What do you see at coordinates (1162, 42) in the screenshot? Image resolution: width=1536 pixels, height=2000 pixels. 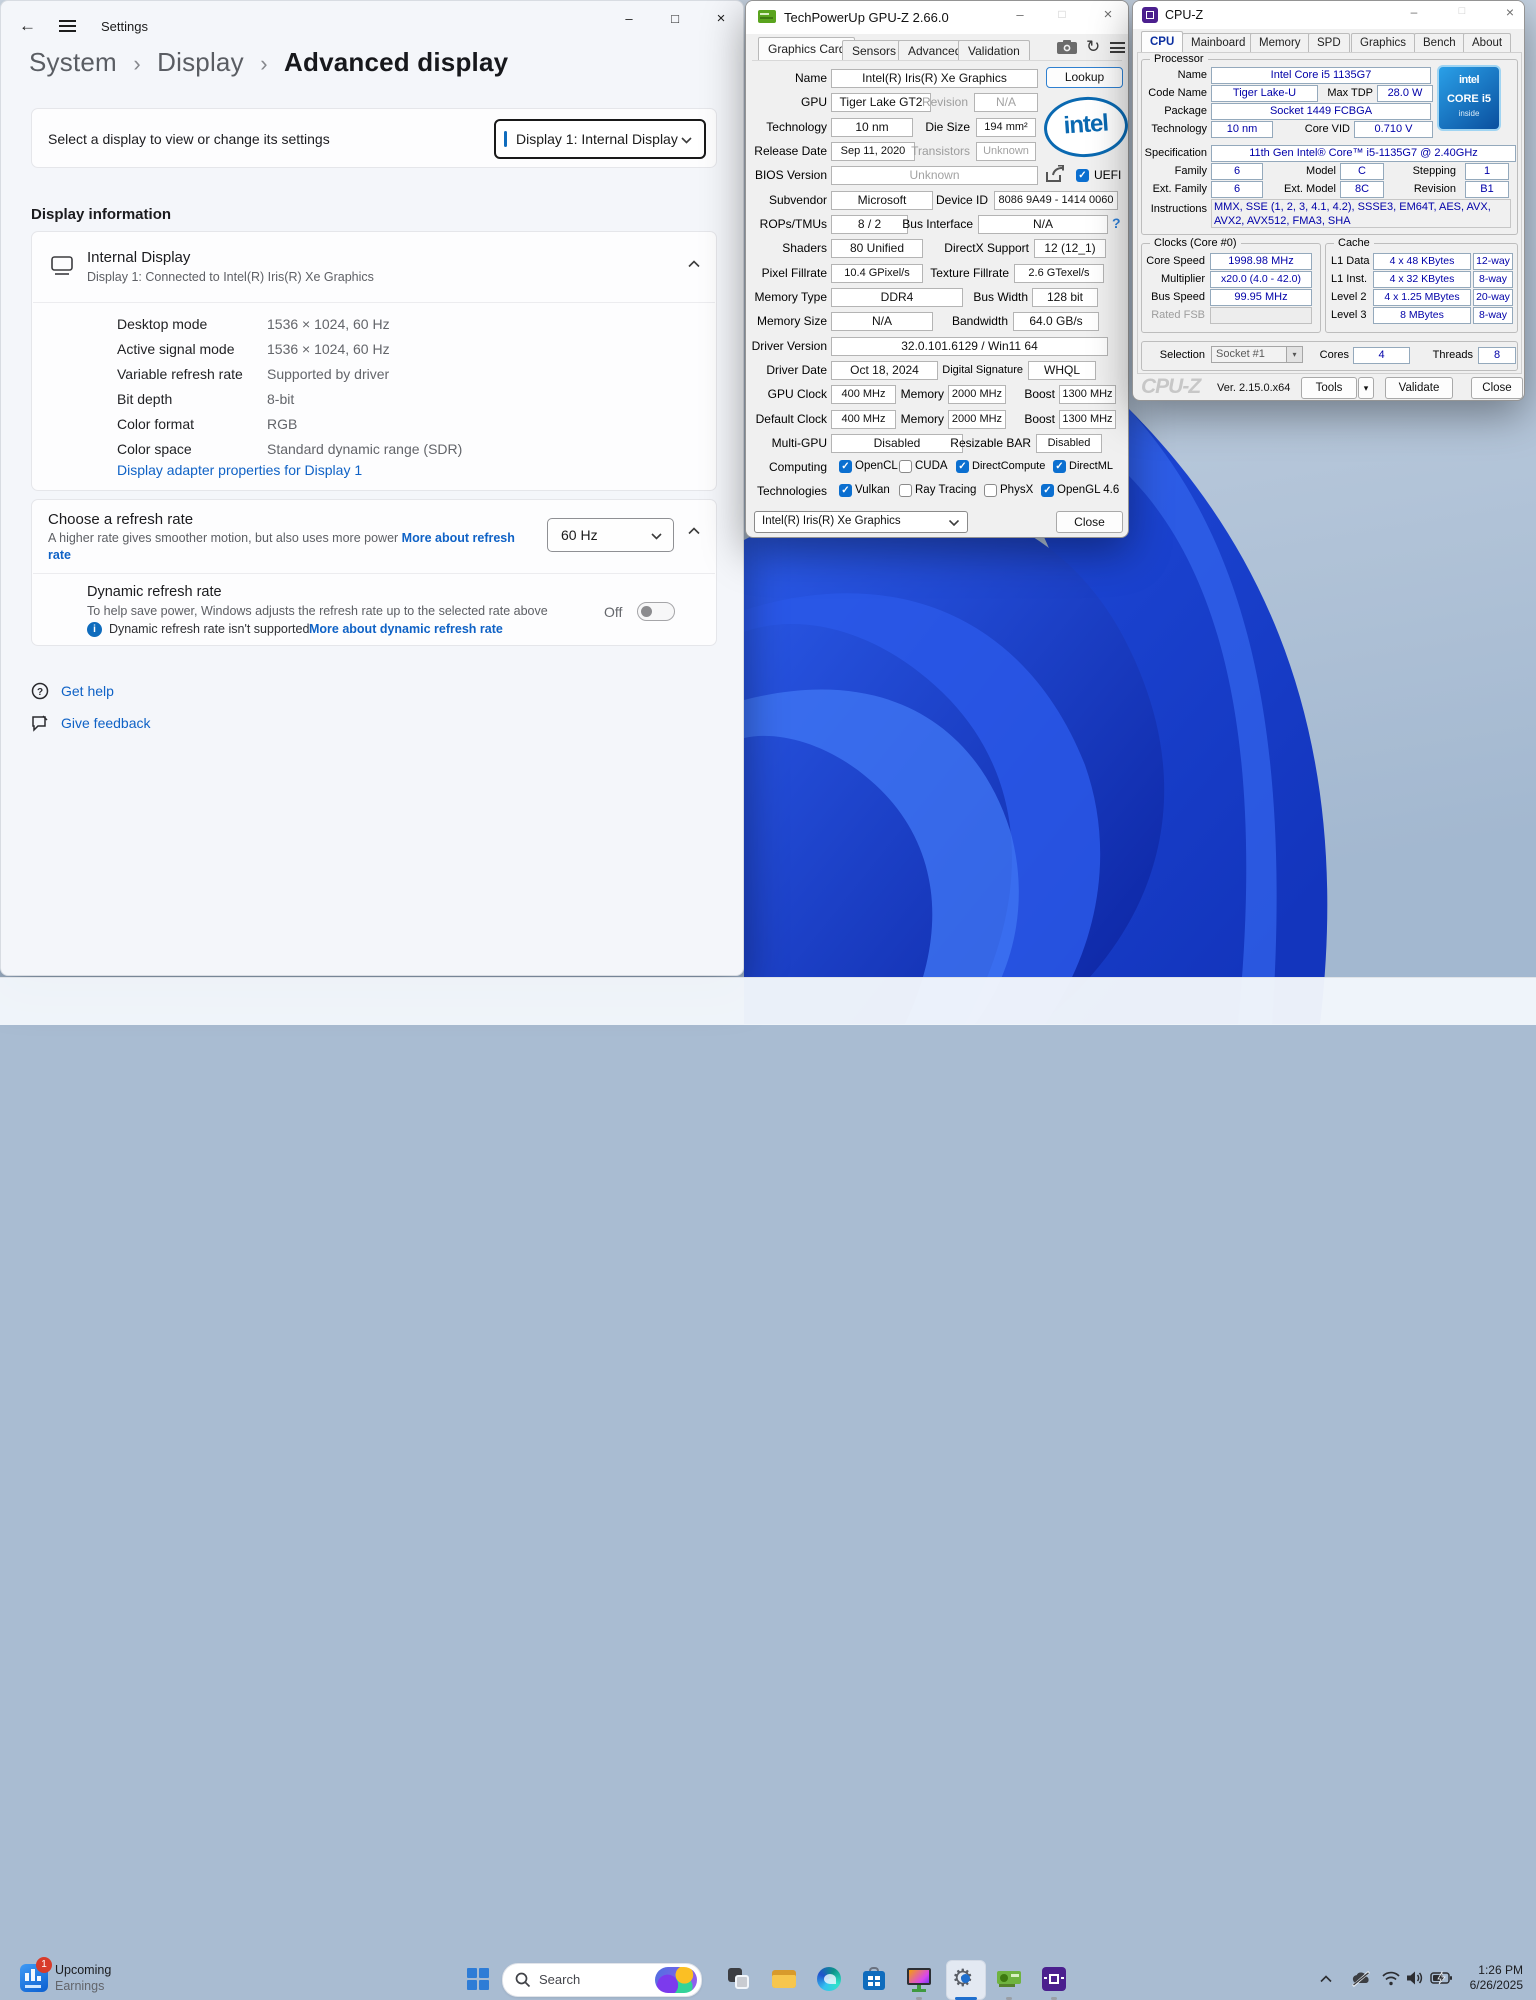 I see `tab-cpu: CPU` at bounding box center [1162, 42].